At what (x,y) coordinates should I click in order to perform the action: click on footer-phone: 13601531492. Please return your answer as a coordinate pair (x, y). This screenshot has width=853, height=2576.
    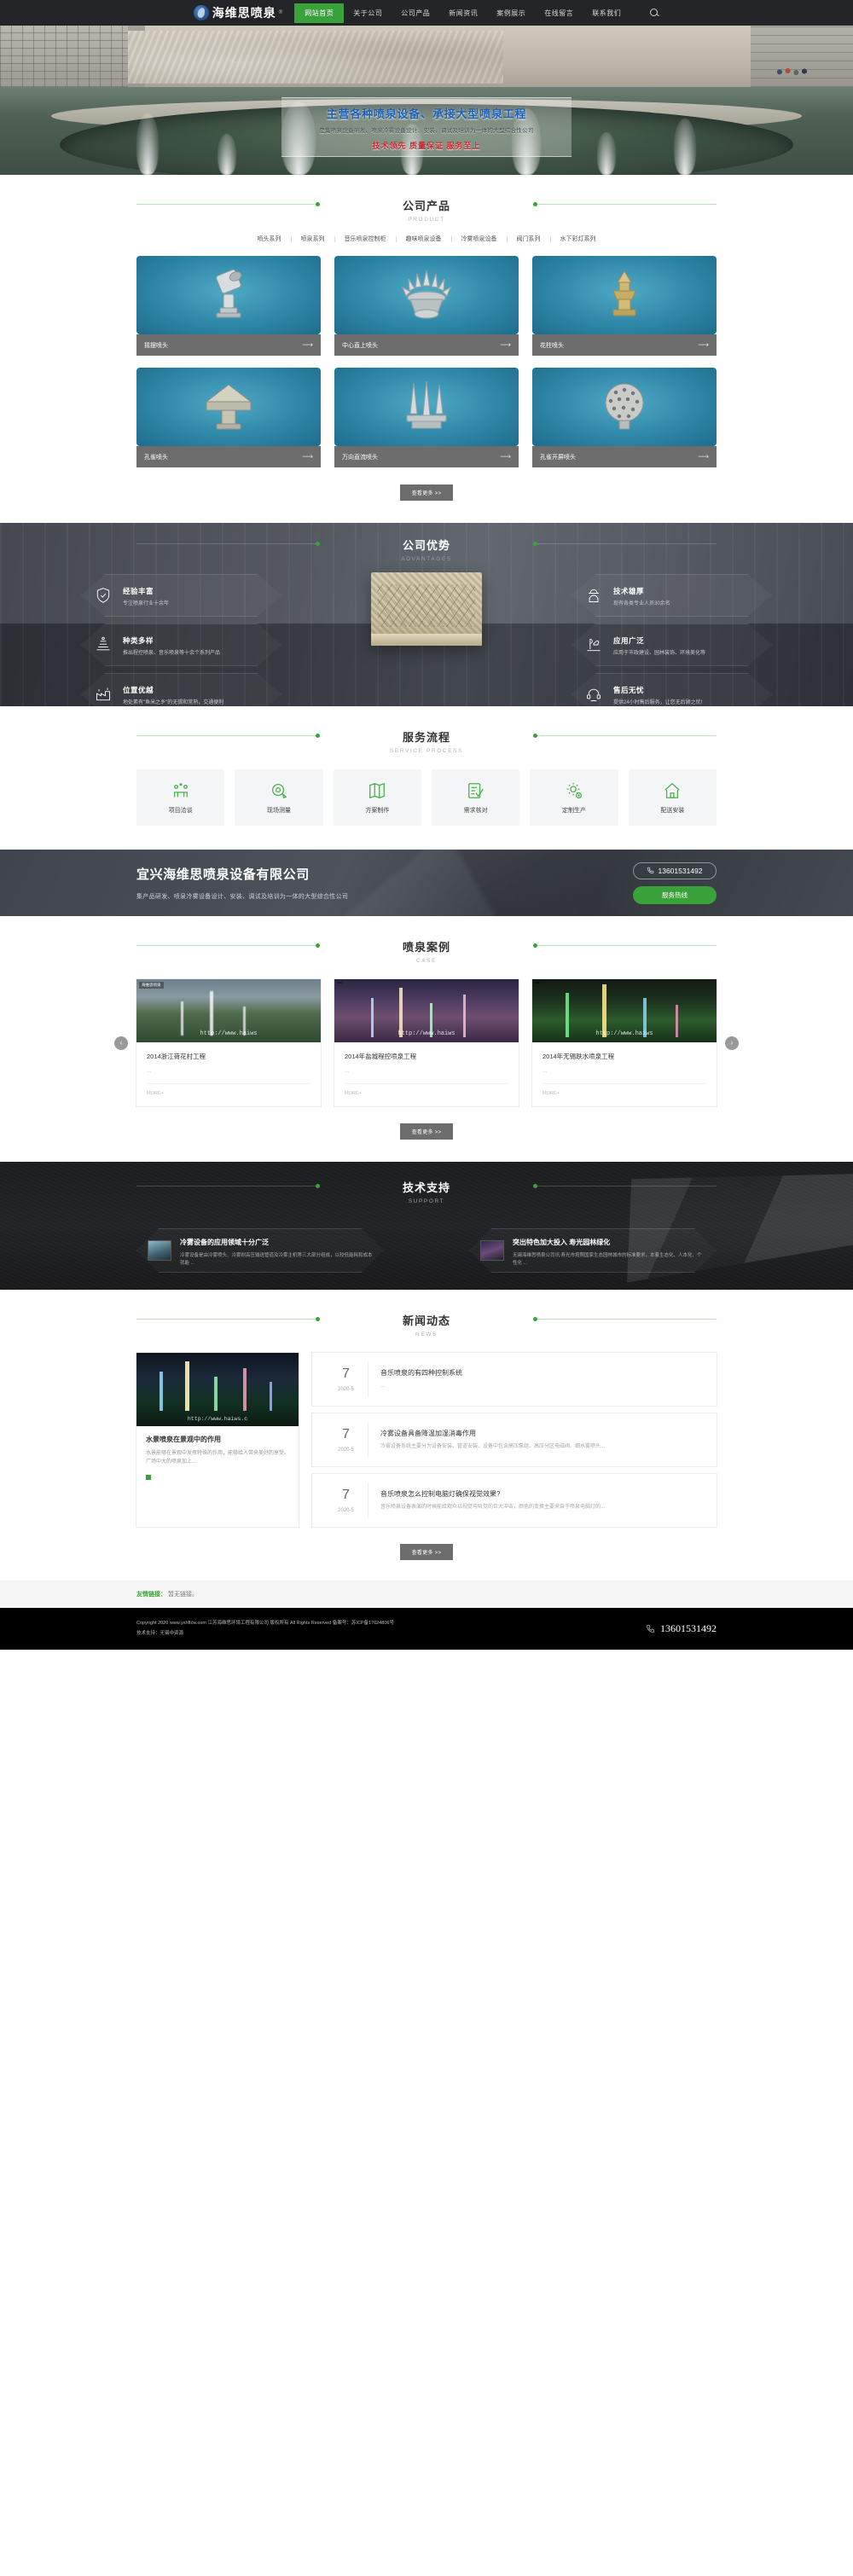
    Looking at the image, I should click on (682, 1628).